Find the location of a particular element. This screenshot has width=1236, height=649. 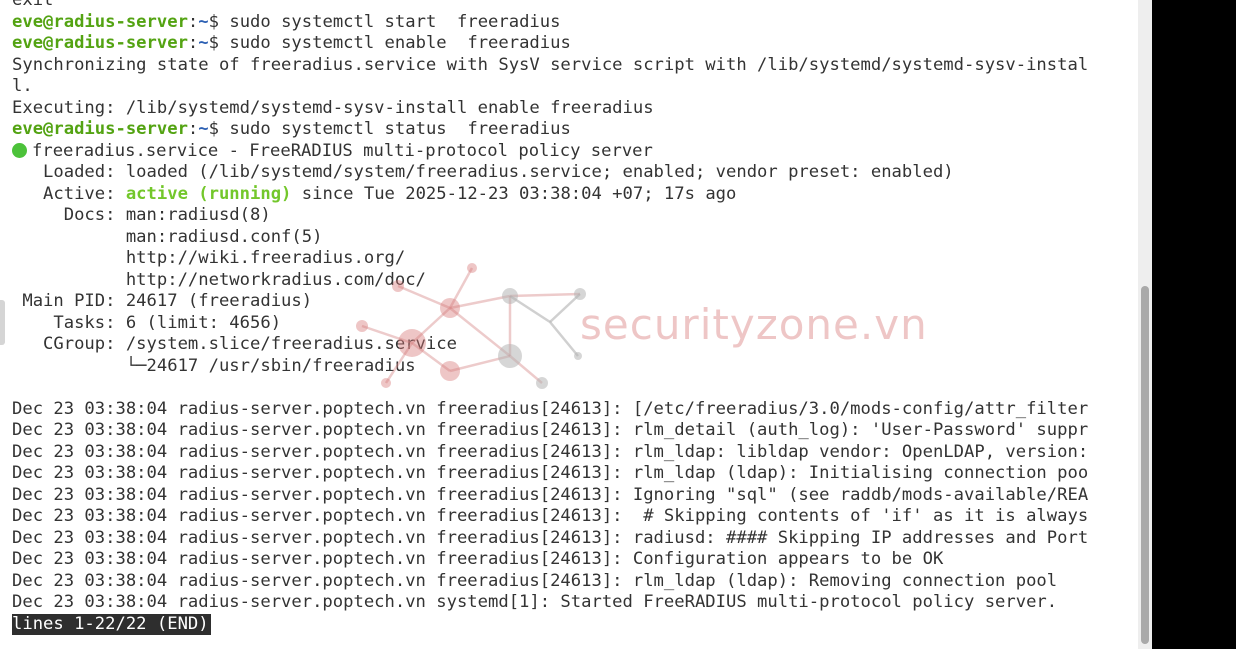

scrollbar-thumb is located at coordinates (1145, 465).